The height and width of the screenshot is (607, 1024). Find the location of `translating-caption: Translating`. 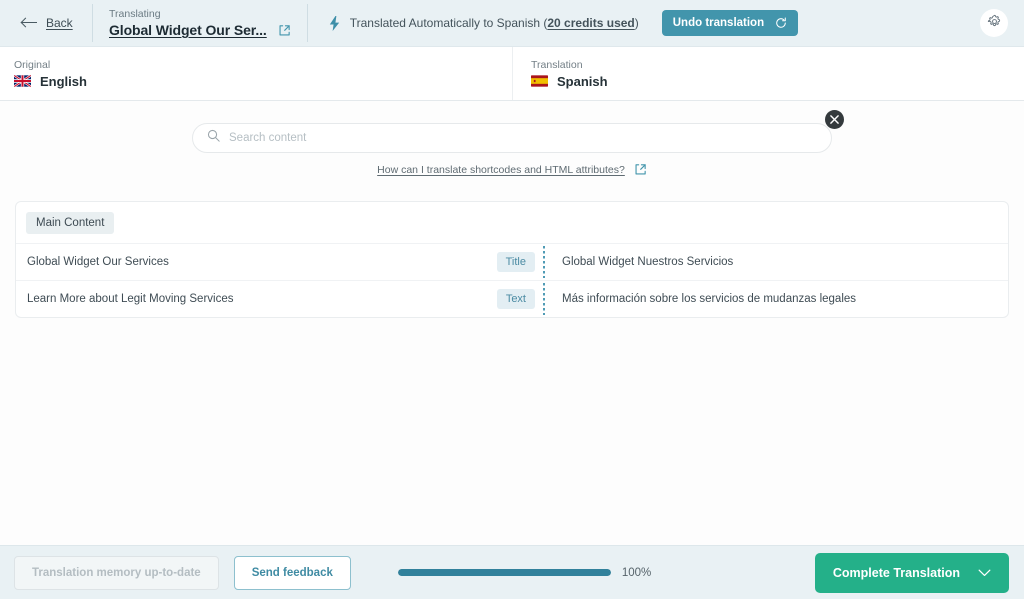

translating-caption: Translating is located at coordinates (135, 14).